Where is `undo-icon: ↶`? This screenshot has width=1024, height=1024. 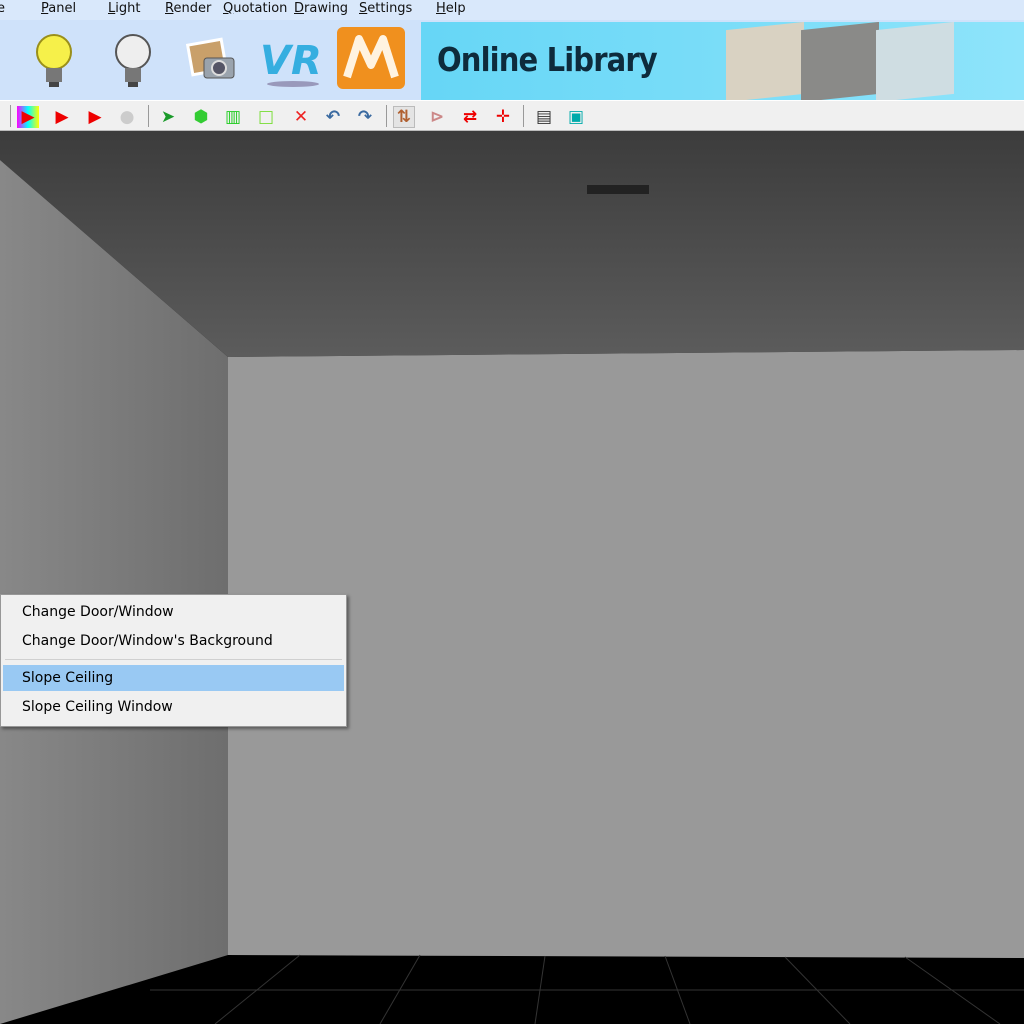
undo-icon: ↶ is located at coordinates (333, 117).